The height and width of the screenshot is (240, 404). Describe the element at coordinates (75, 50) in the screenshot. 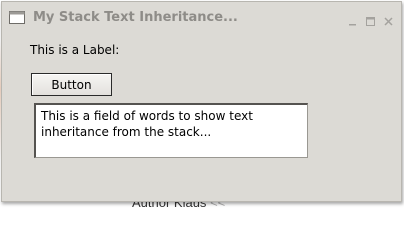

I see `stack-label: This is a Label:` at that location.